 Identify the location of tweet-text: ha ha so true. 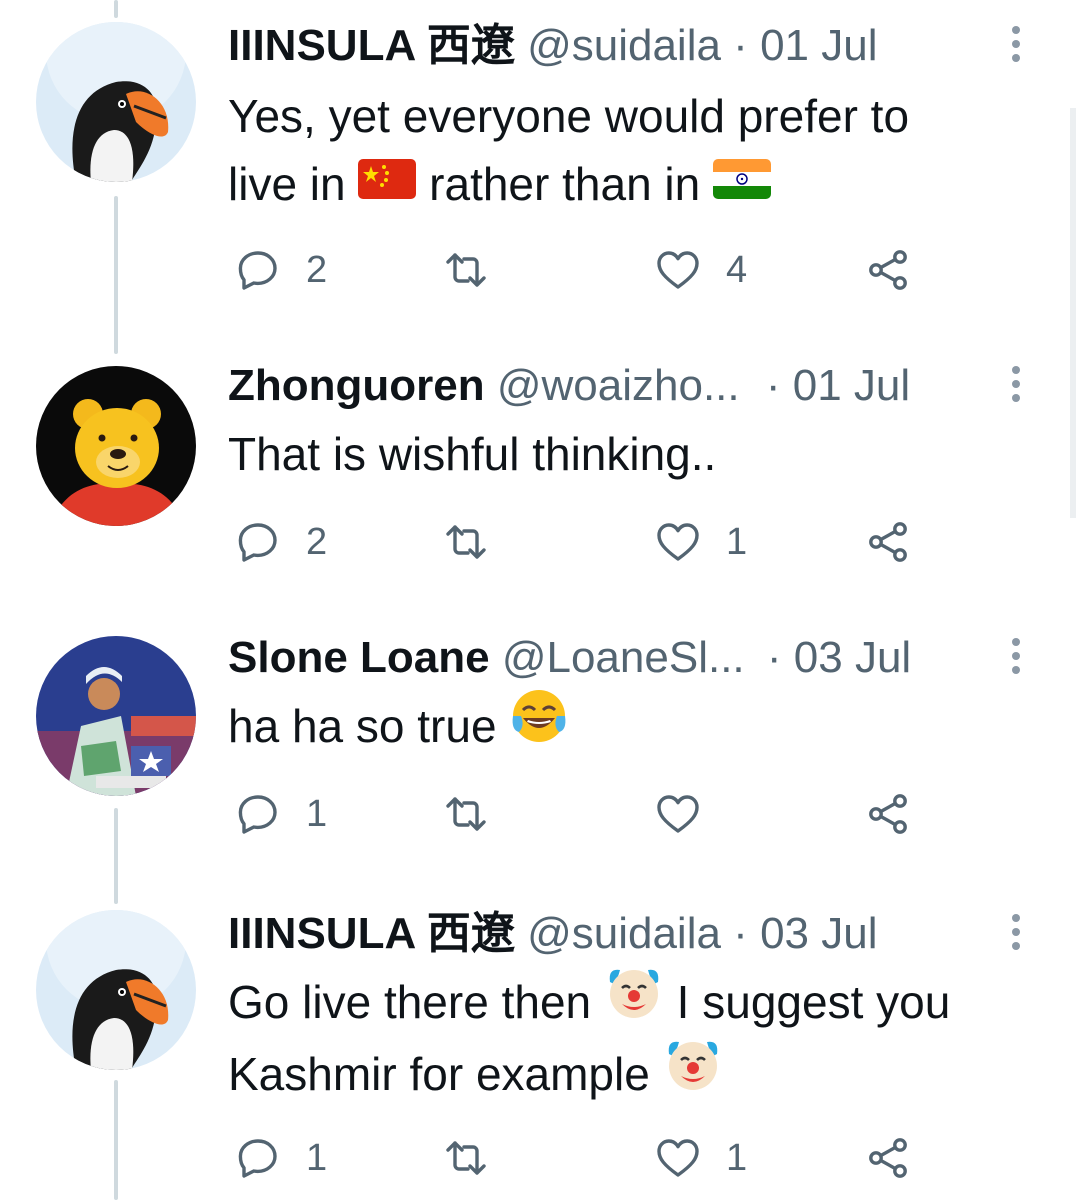
(638, 726).